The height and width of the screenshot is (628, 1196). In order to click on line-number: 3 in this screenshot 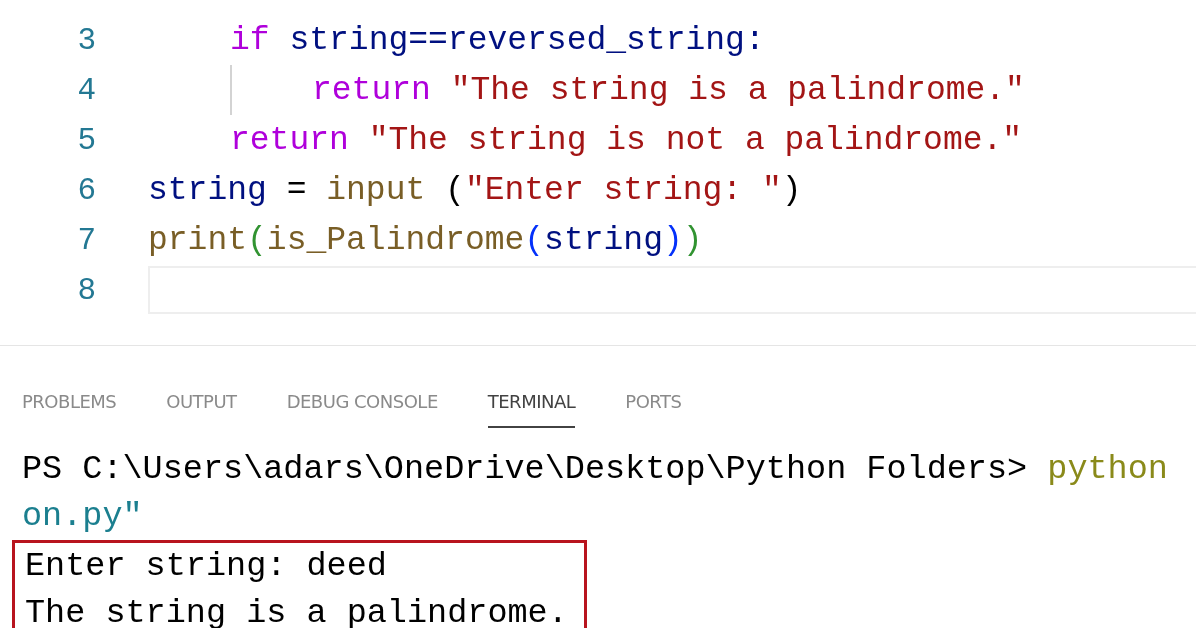, I will do `click(86, 40)`.